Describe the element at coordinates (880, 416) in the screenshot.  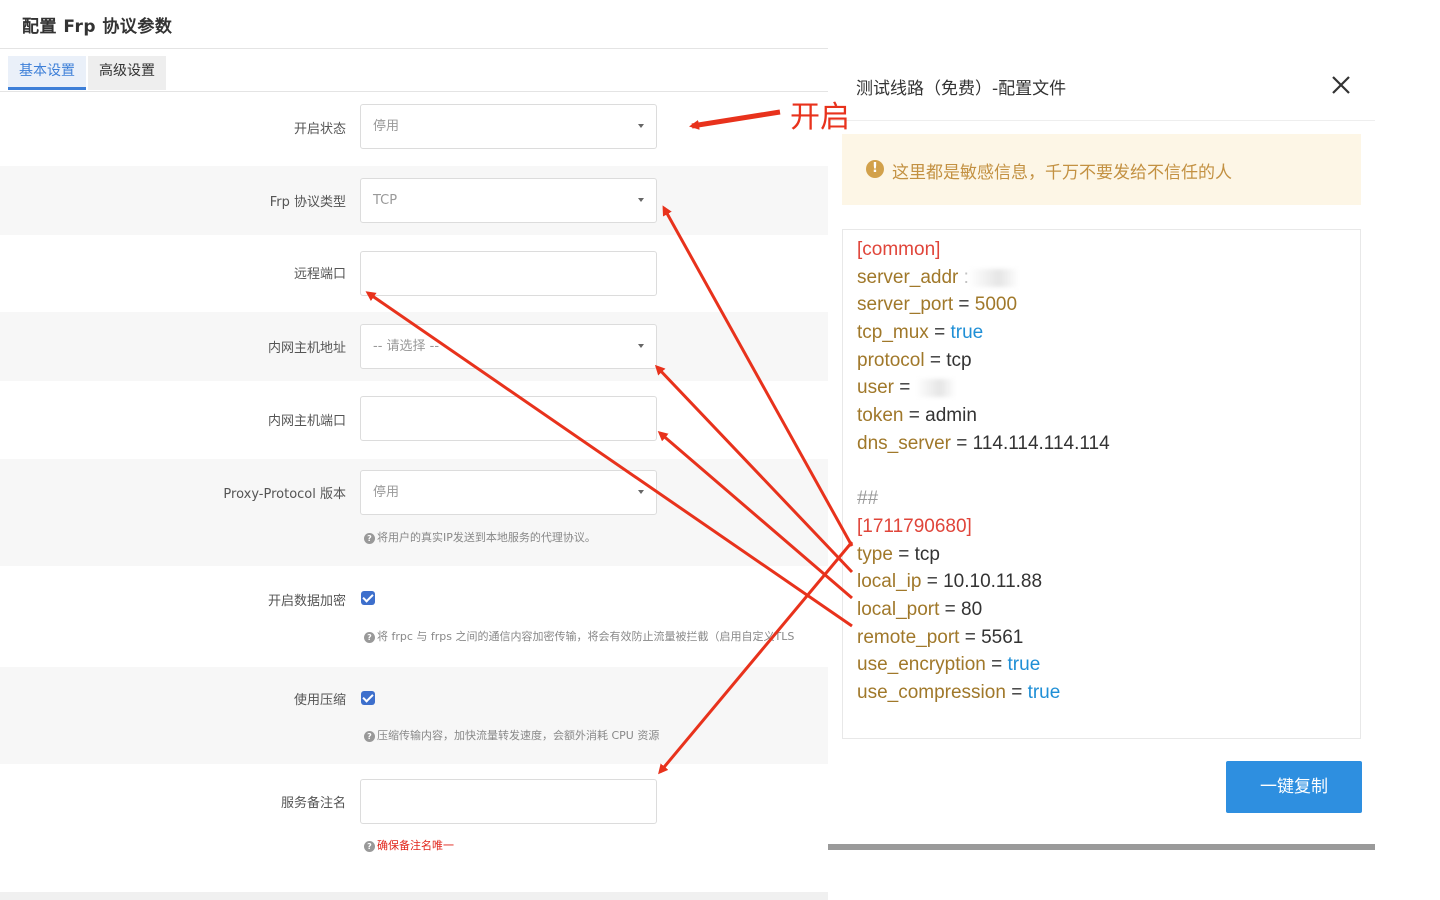
I see `config-key: token` at that location.